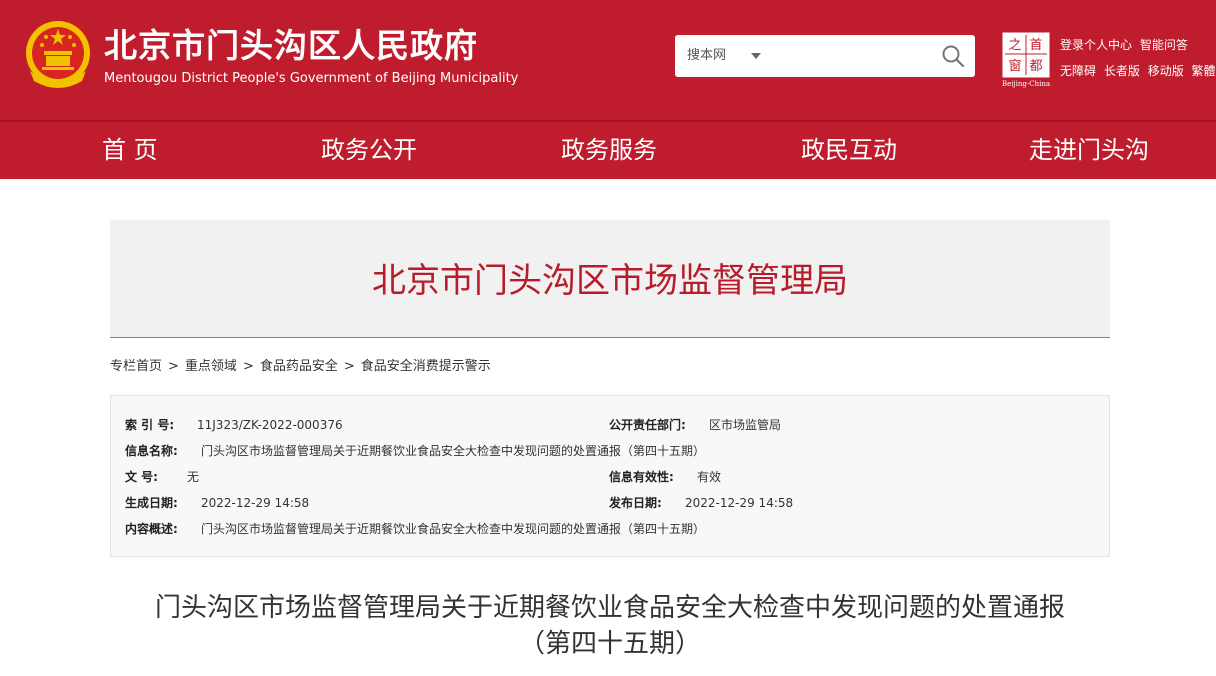  Describe the element at coordinates (756, 56) in the screenshot. I see `chevron-down-icon` at that location.